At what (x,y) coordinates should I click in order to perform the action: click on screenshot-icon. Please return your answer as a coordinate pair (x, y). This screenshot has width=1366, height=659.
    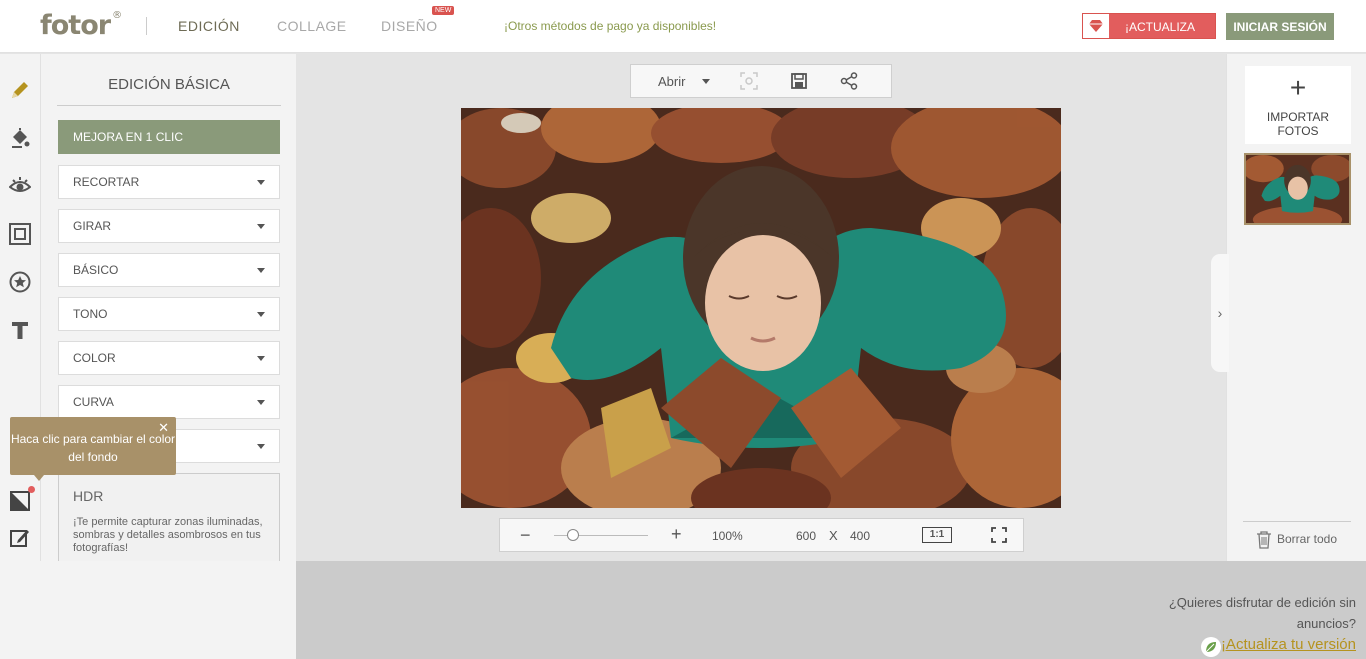
    Looking at the image, I should click on (749, 81).